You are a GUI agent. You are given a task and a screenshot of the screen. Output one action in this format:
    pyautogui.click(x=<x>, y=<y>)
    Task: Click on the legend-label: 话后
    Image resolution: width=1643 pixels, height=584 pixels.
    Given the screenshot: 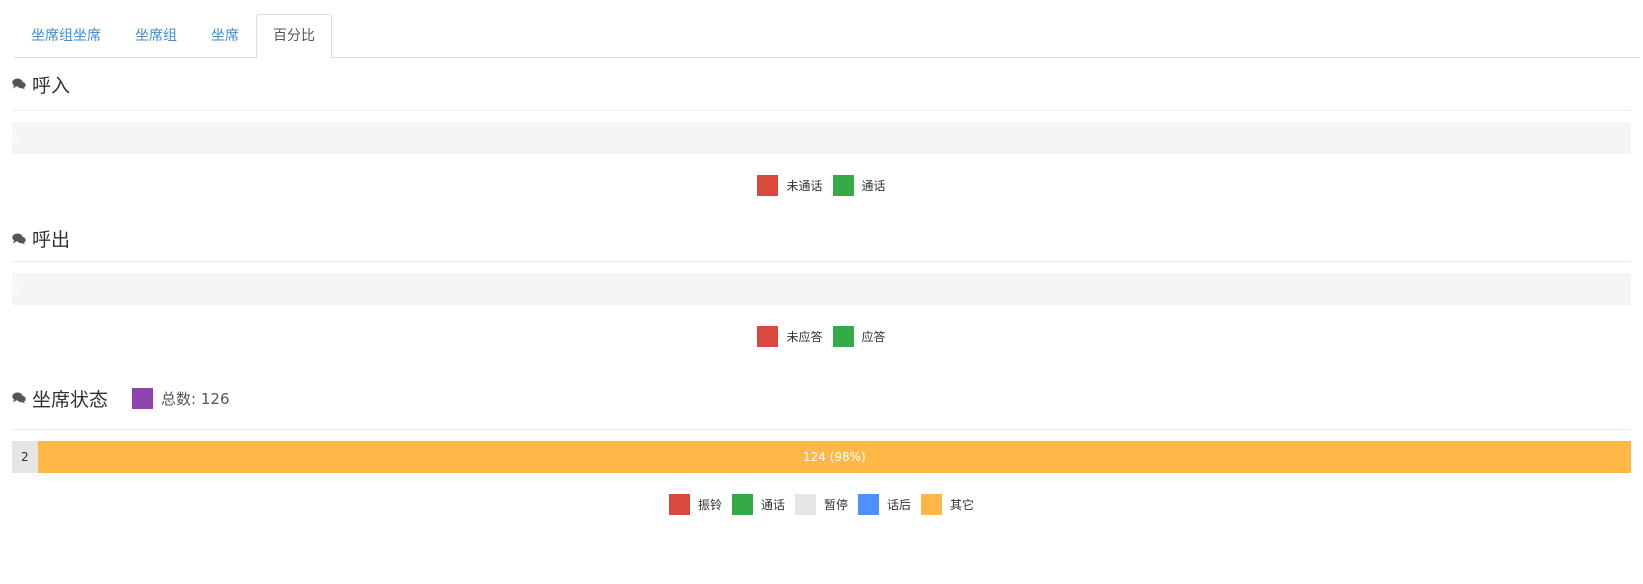 What is the action you would take?
    pyautogui.click(x=899, y=504)
    